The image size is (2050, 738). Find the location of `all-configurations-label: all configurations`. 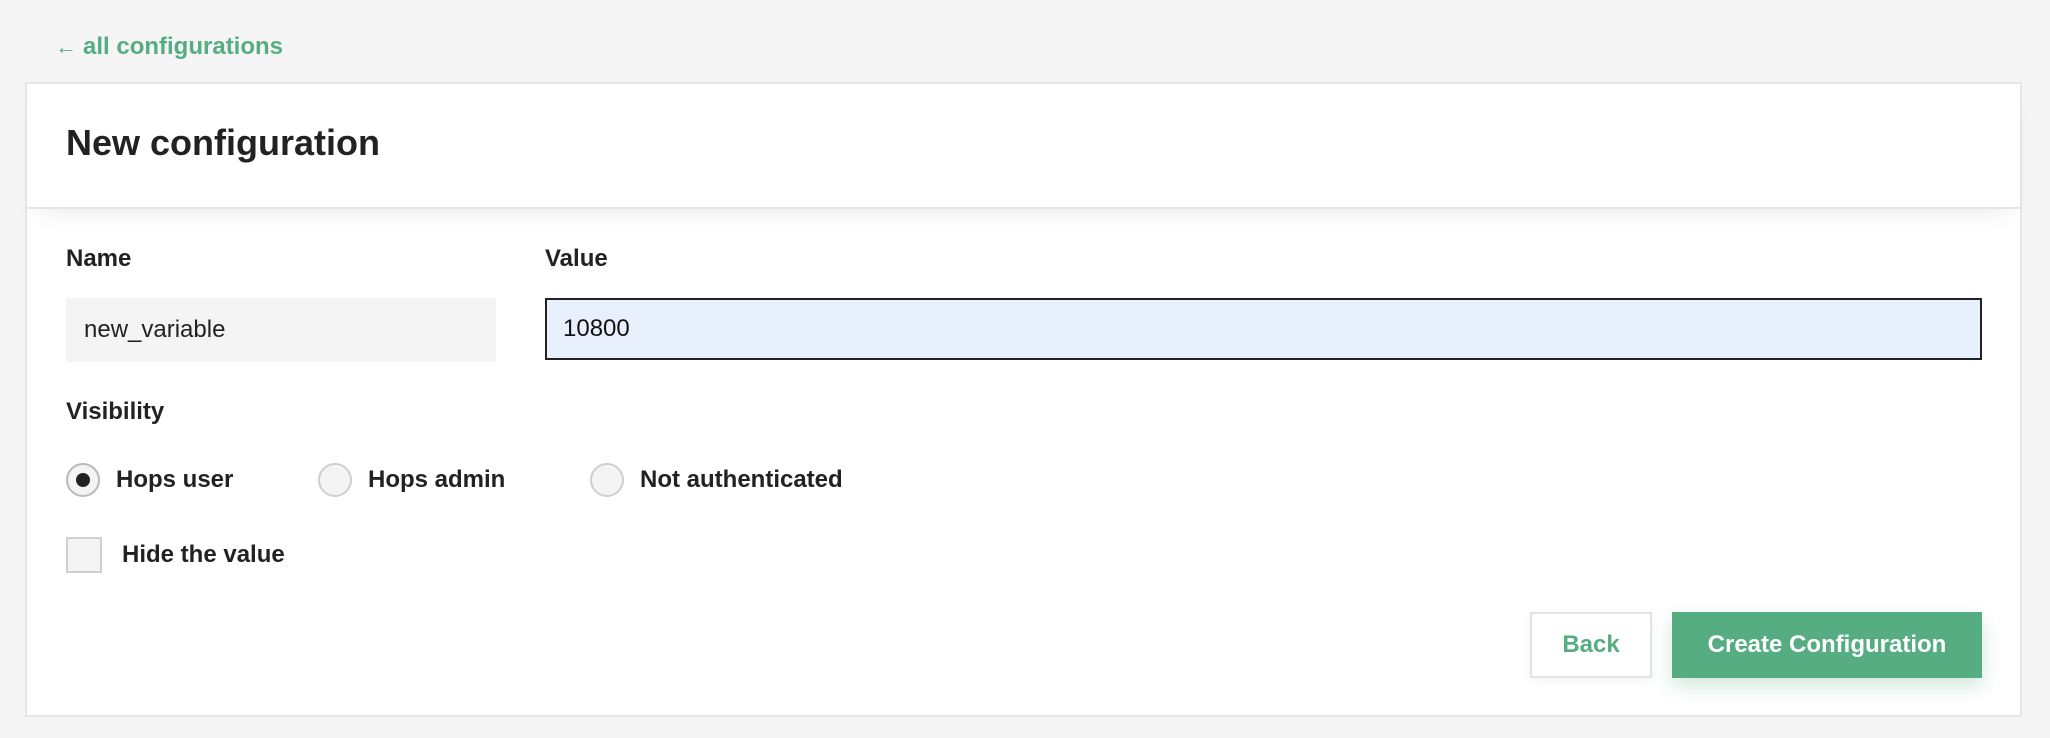

all-configurations-label: all configurations is located at coordinates (183, 46).